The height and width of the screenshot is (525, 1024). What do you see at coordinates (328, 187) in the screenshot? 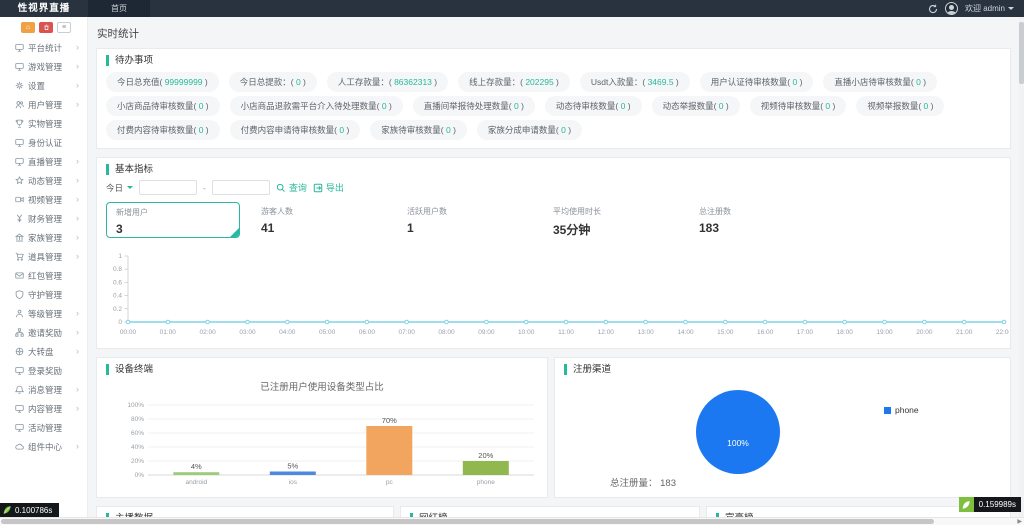
I see `export-button: 导出` at bounding box center [328, 187].